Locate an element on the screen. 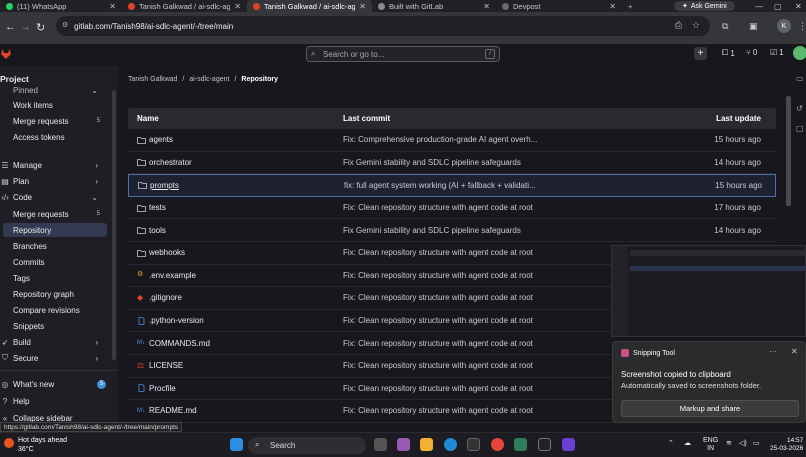 The image size is (806, 457). back-icon: ← is located at coordinates (10, 27).